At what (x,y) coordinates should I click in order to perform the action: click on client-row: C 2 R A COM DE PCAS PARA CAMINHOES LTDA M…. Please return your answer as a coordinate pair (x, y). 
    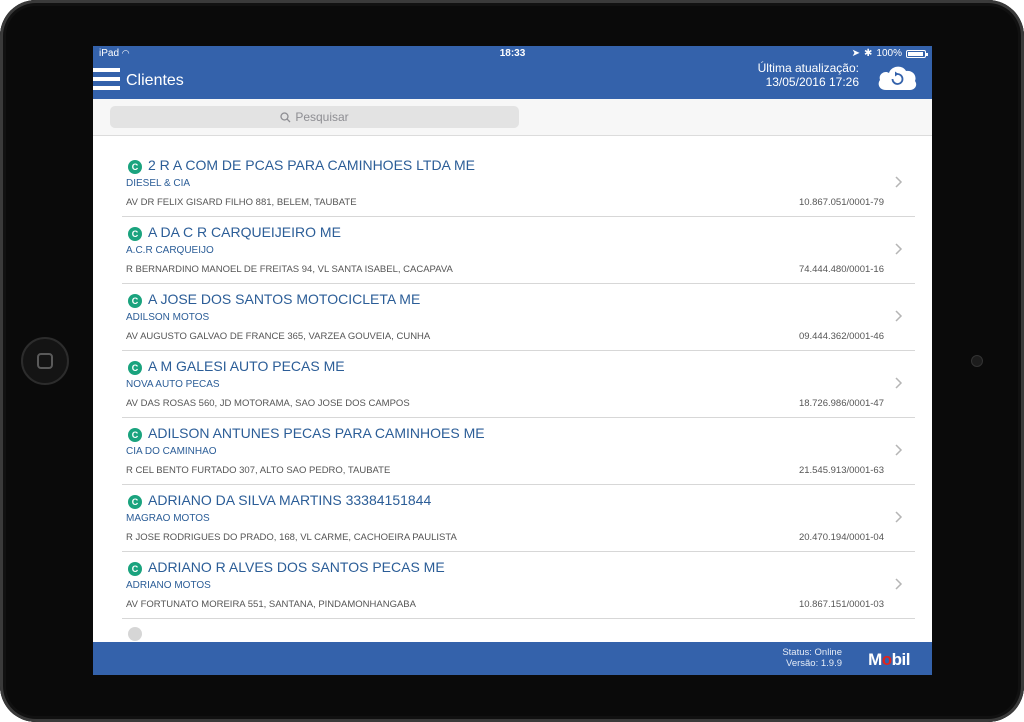
    Looking at the image, I should click on (518, 184).